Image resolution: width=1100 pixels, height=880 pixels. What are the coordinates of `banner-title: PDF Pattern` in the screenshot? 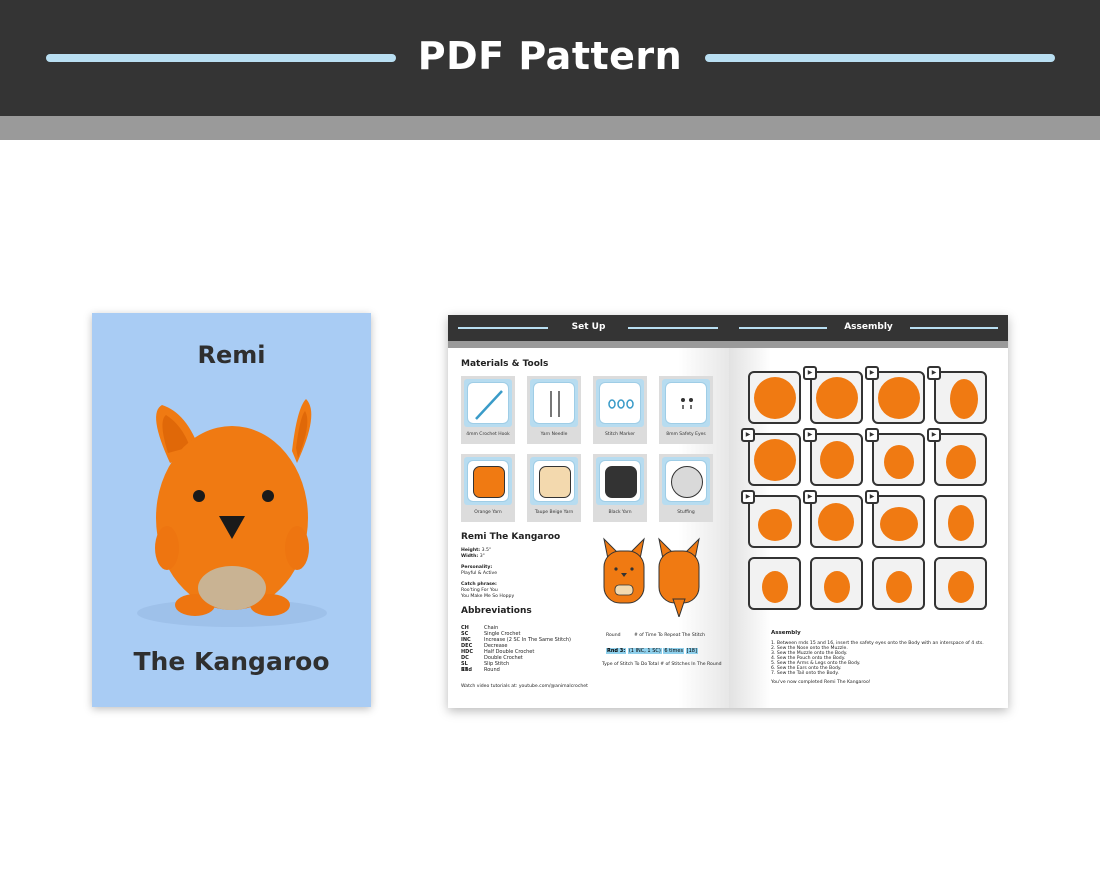 It's located at (550, 56).